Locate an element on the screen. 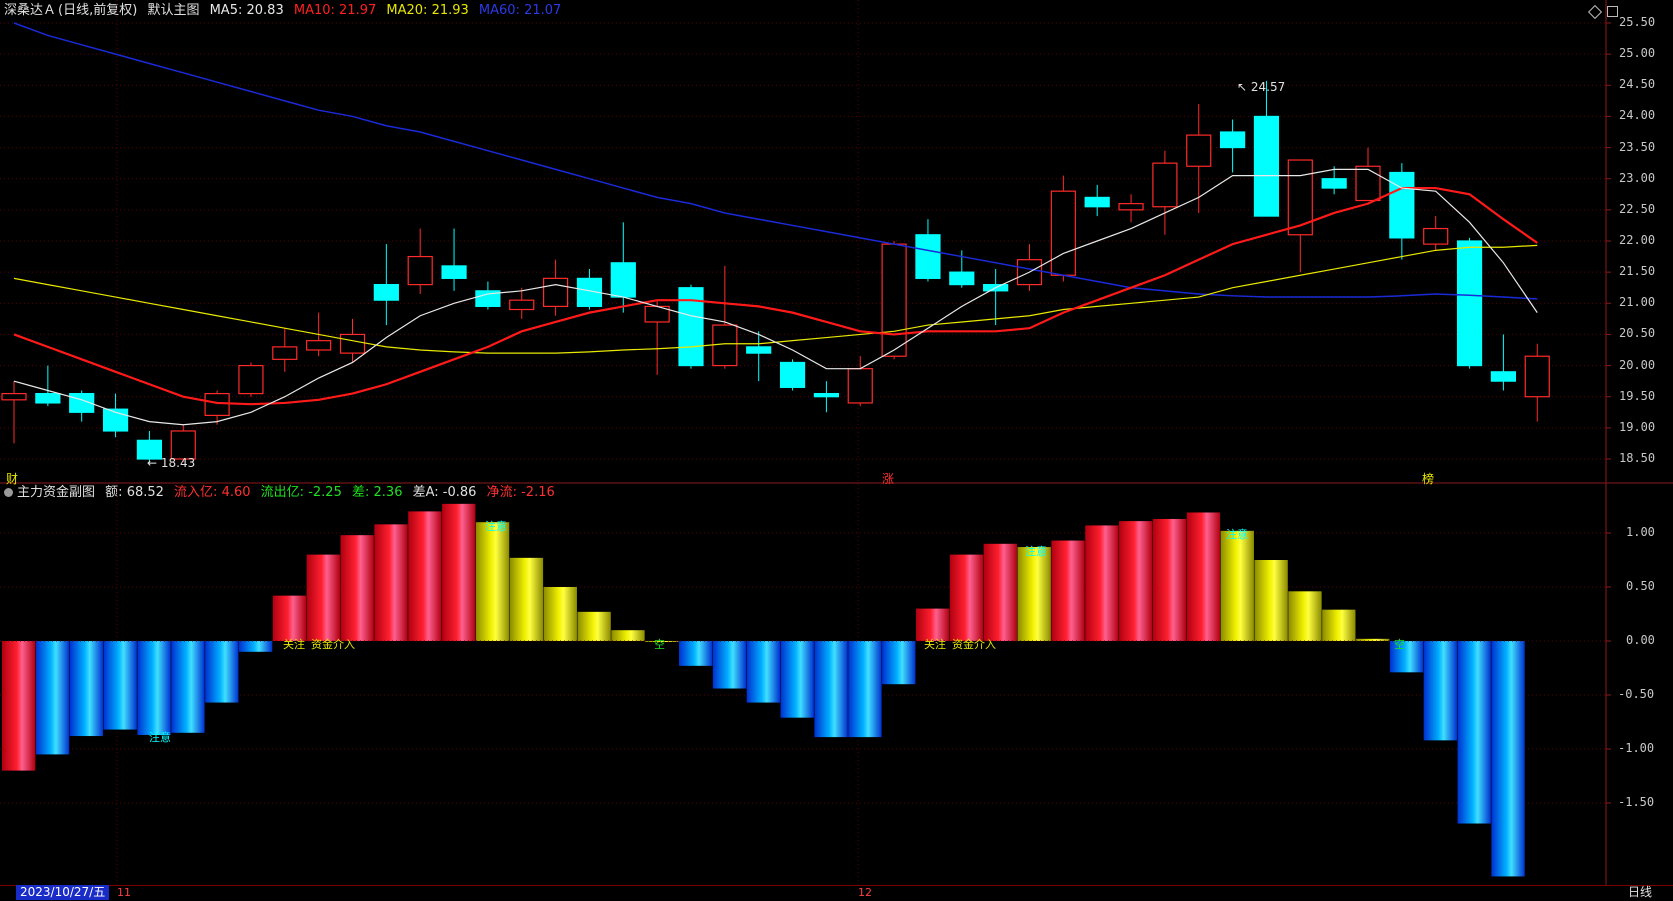 This screenshot has width=1673, height=901. price-axis-label: 24.00 is located at coordinates (1637, 115).